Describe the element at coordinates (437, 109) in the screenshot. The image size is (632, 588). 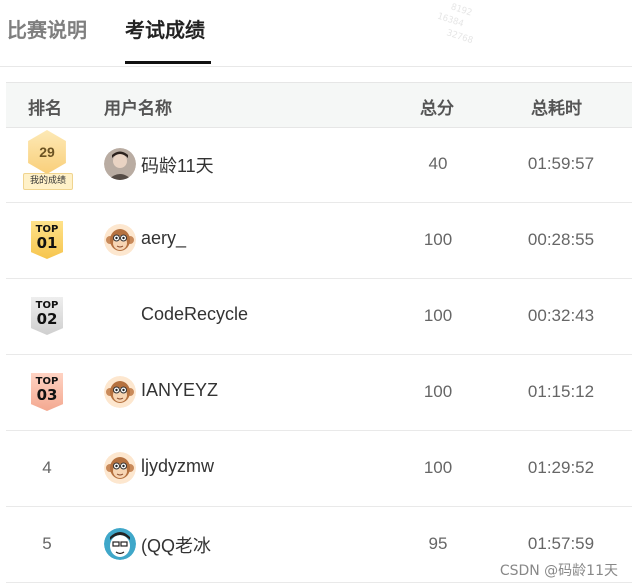
I see `header-score: 总分` at that location.